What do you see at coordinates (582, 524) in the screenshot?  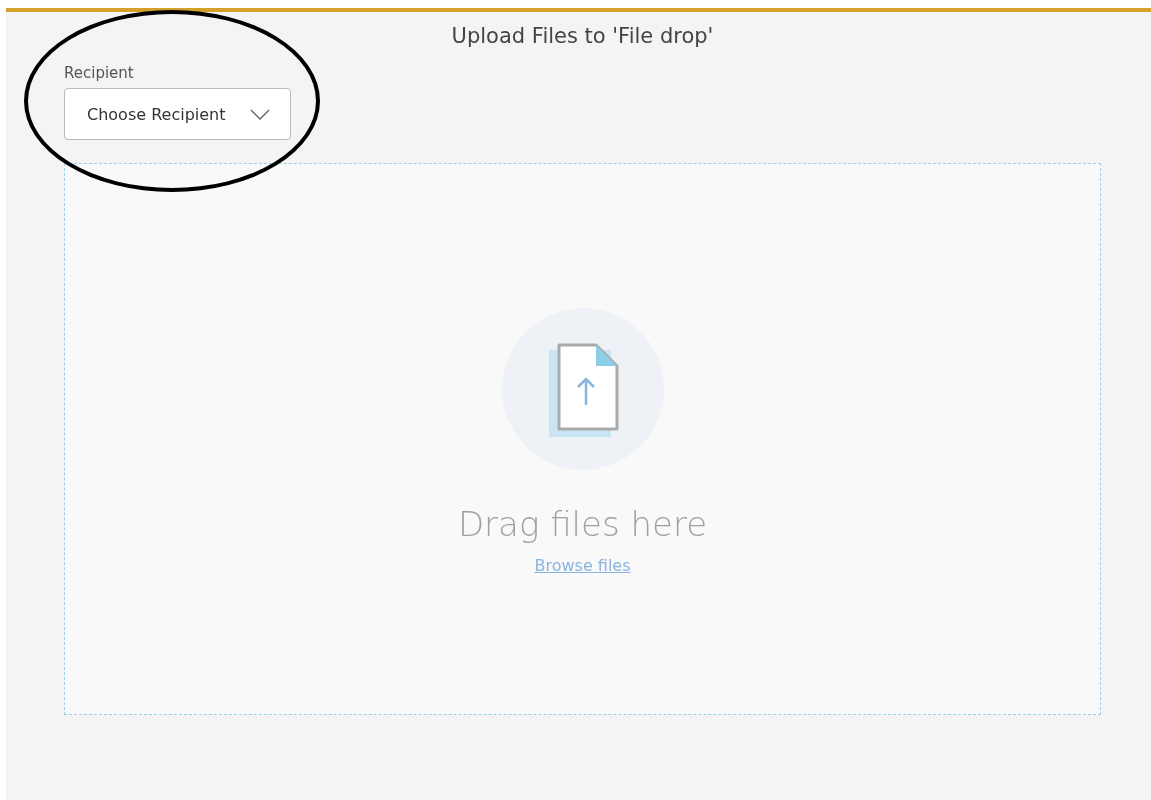 I see `drop-message: Drag files here` at bounding box center [582, 524].